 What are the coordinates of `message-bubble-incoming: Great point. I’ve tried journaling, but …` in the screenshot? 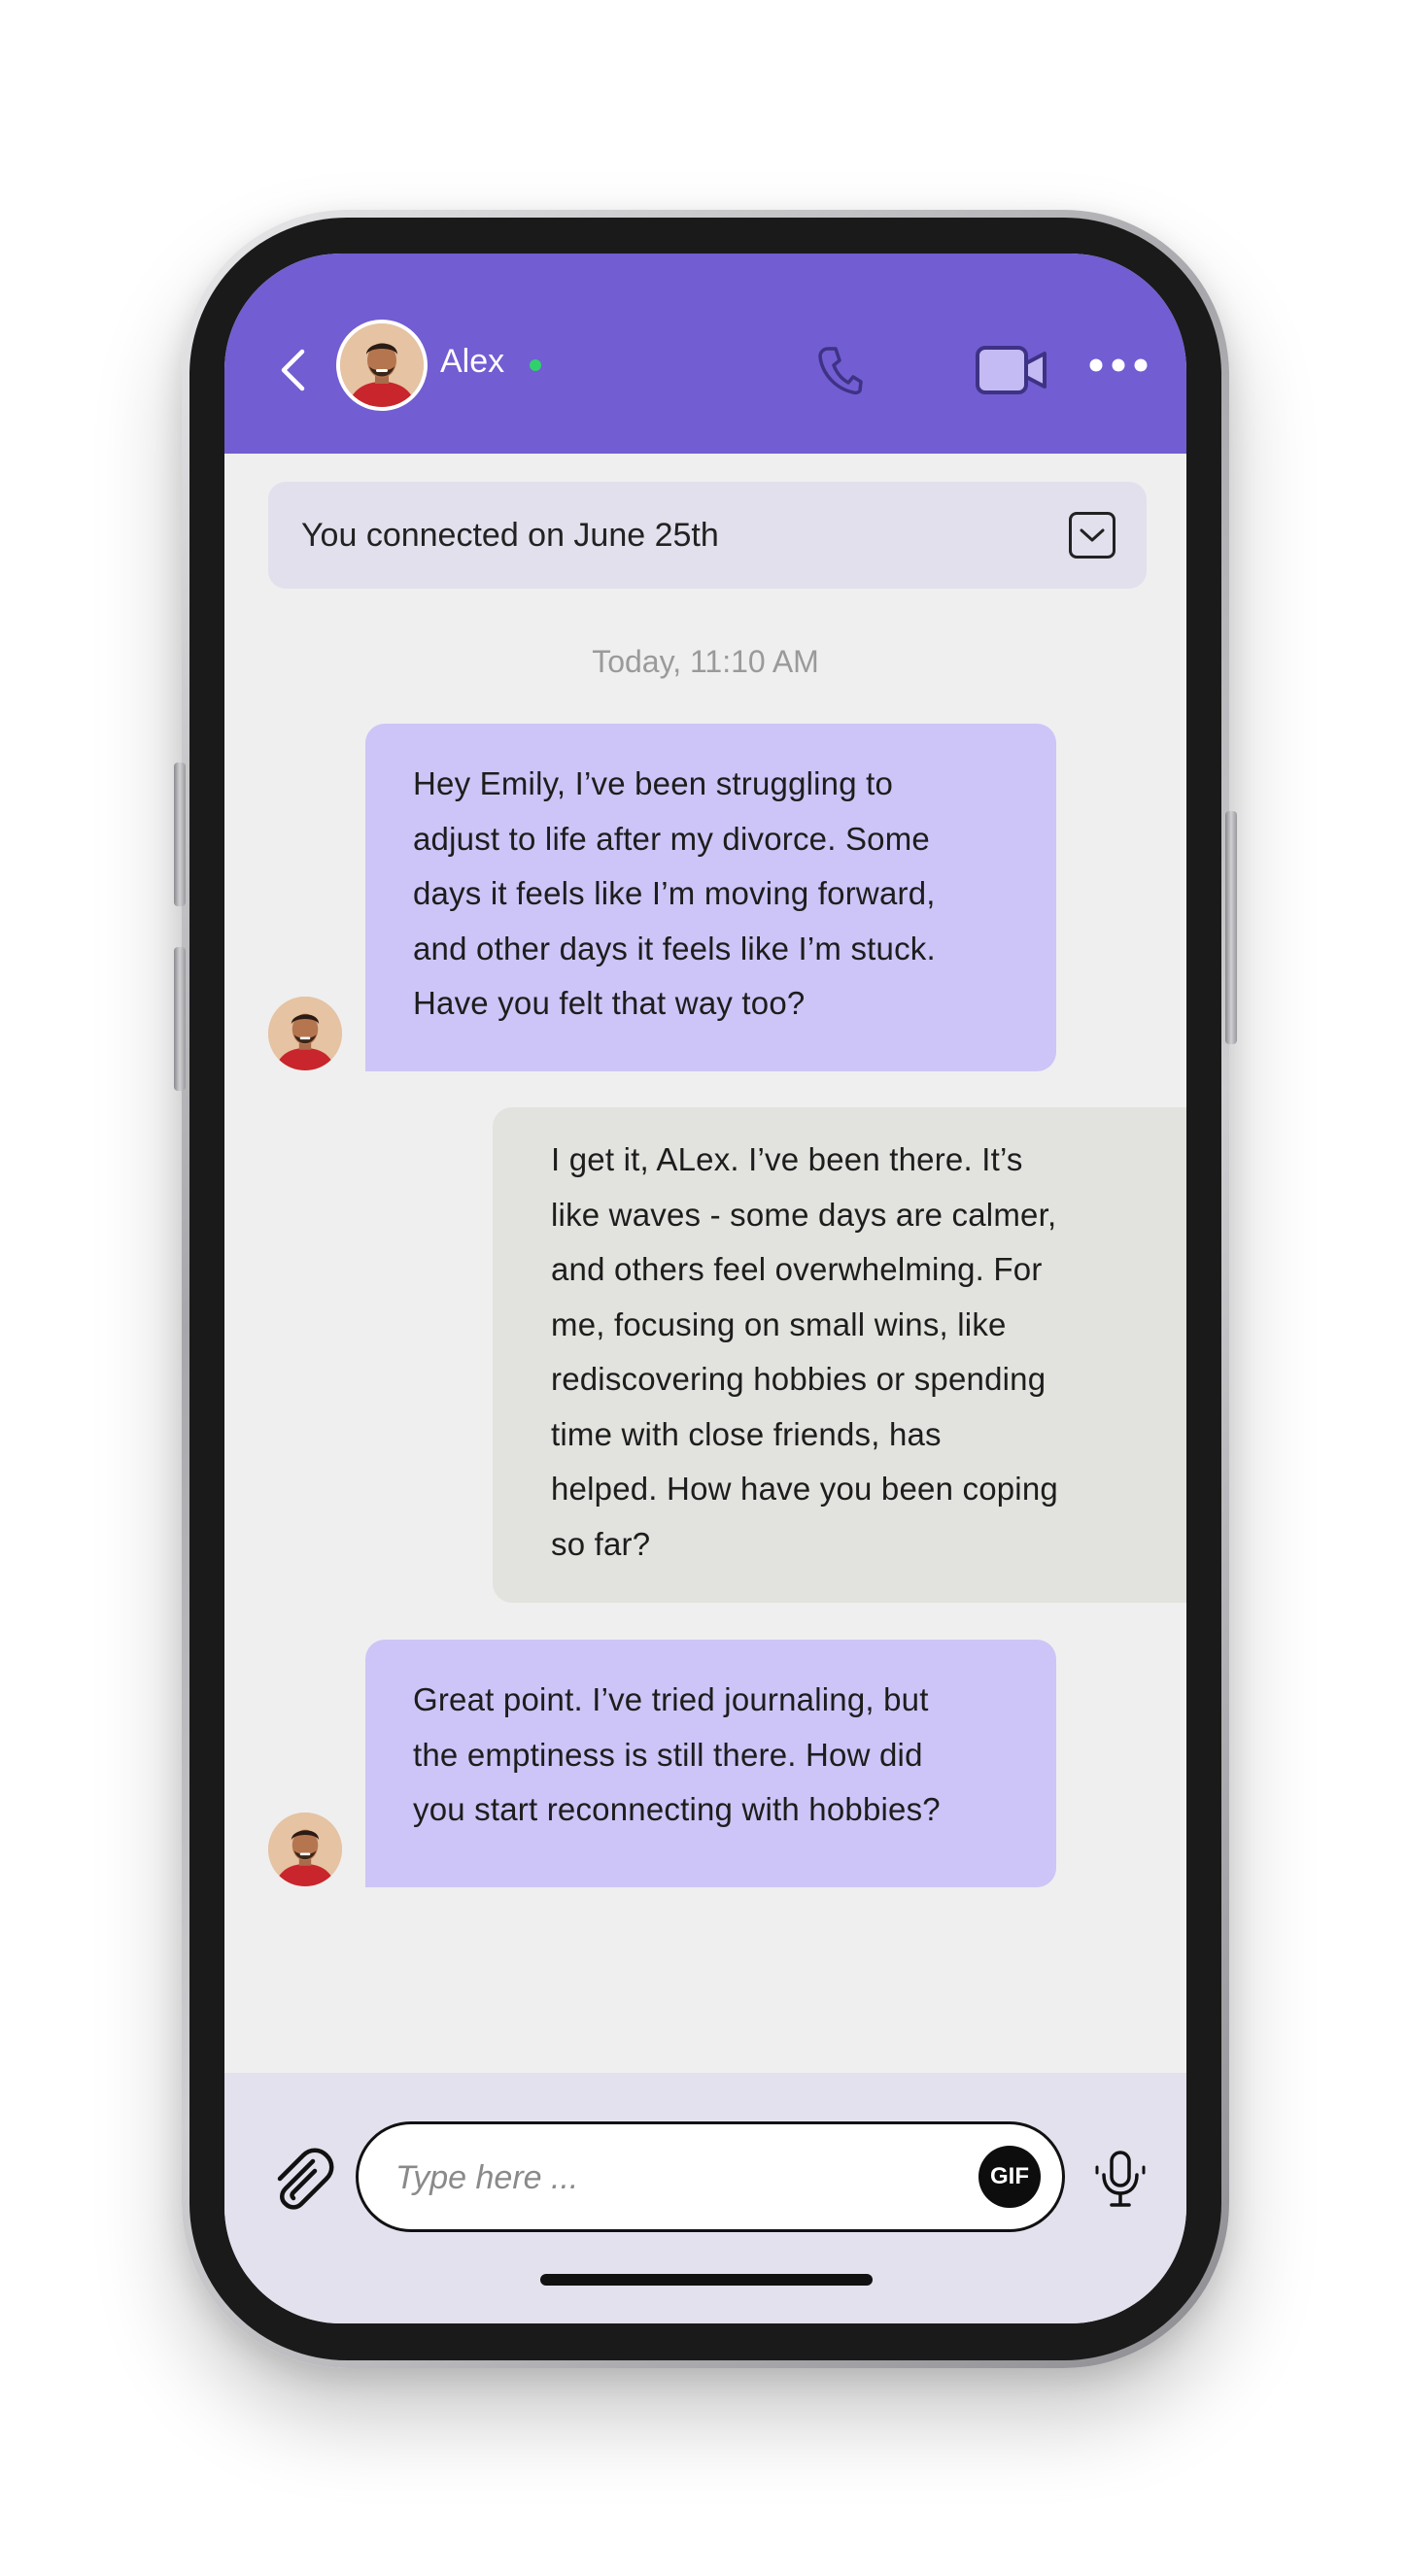 It's located at (711, 1763).